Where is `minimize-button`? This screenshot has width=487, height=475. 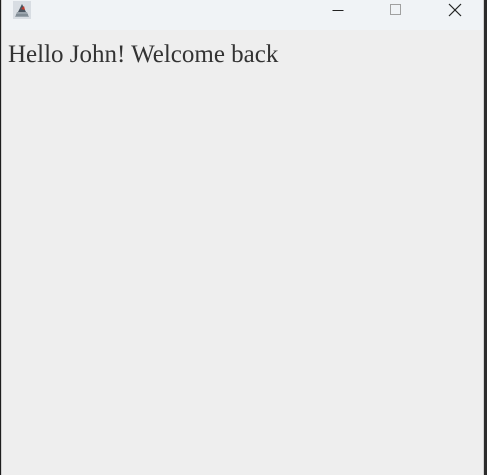
minimize-button is located at coordinates (338, 10).